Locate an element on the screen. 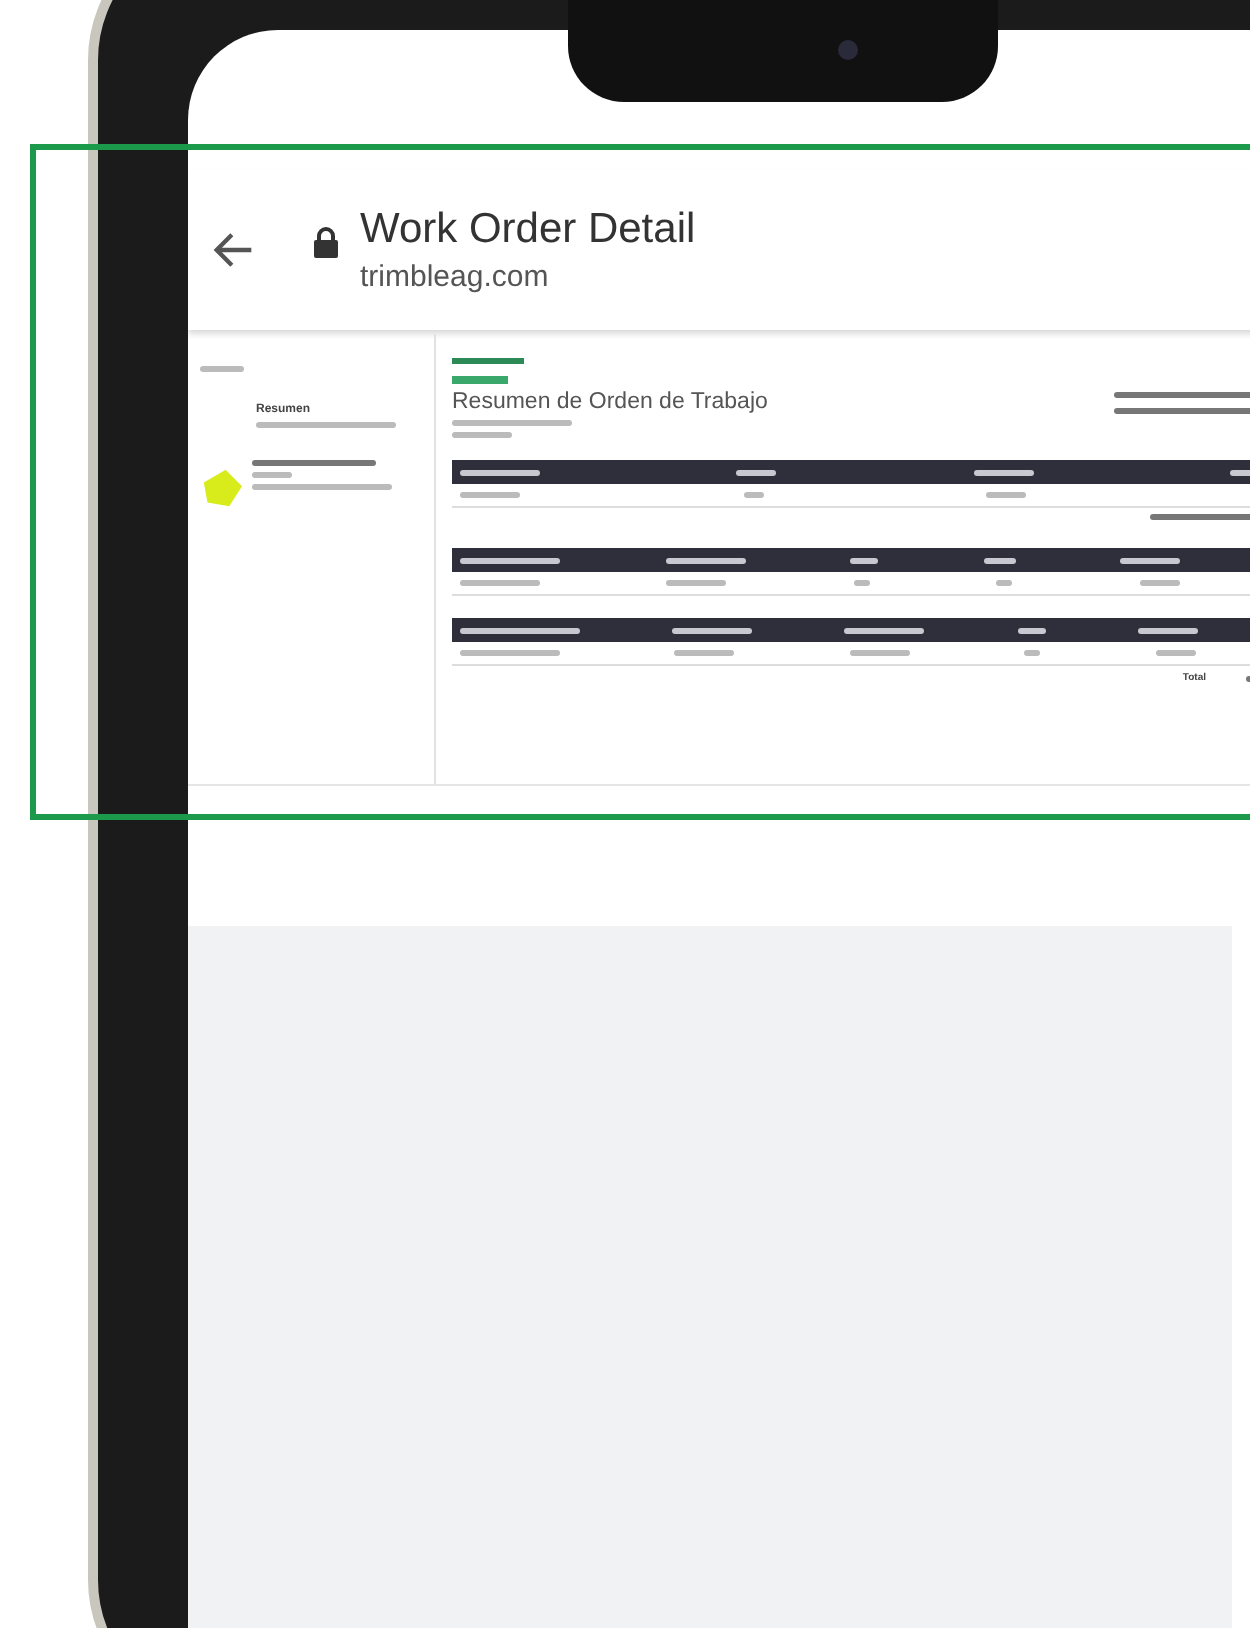 This screenshot has height=1628, width=1250. page-title: Work Order Detail is located at coordinates (529, 230).